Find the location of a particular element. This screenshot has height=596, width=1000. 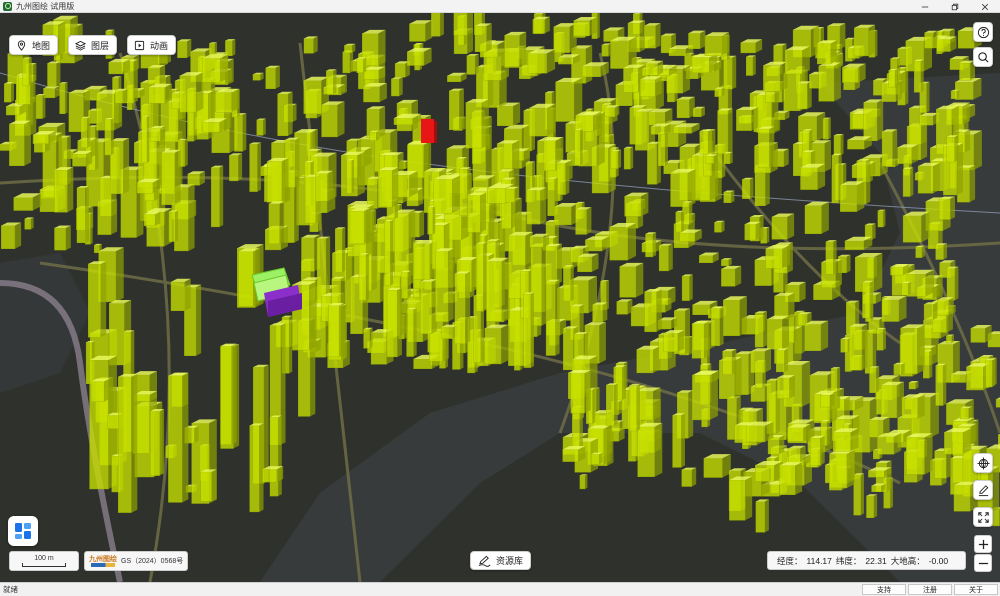

close-window-button is located at coordinates (985, 6).